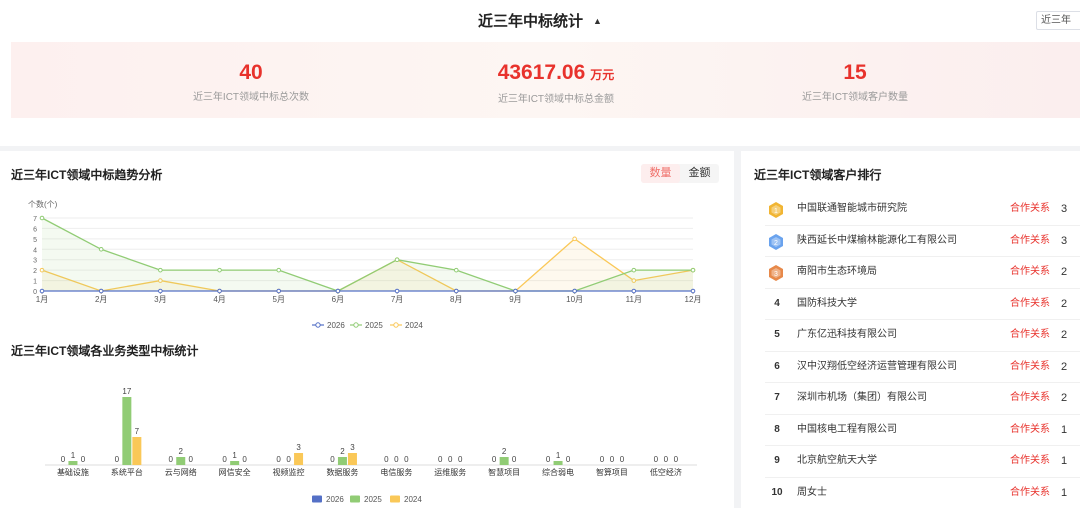 Image resolution: width=1080 pixels, height=508 pixels. What do you see at coordinates (922, 336) in the screenshot?
I see `ranking-row: 5 广东亿迅科技有限公司 合作关系 2` at bounding box center [922, 336].